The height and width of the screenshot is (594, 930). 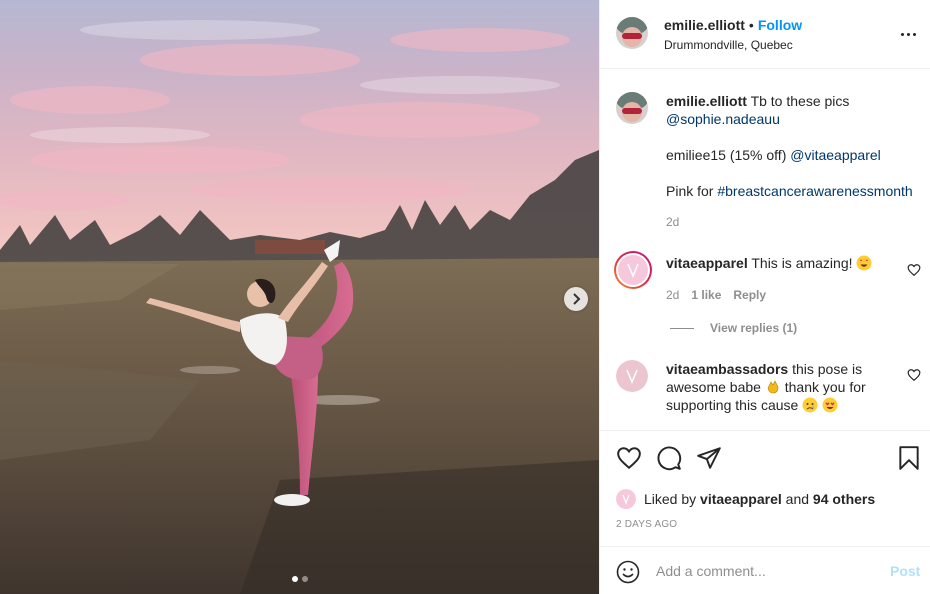 I want to click on likes-conj: and, so click(x=797, y=499).